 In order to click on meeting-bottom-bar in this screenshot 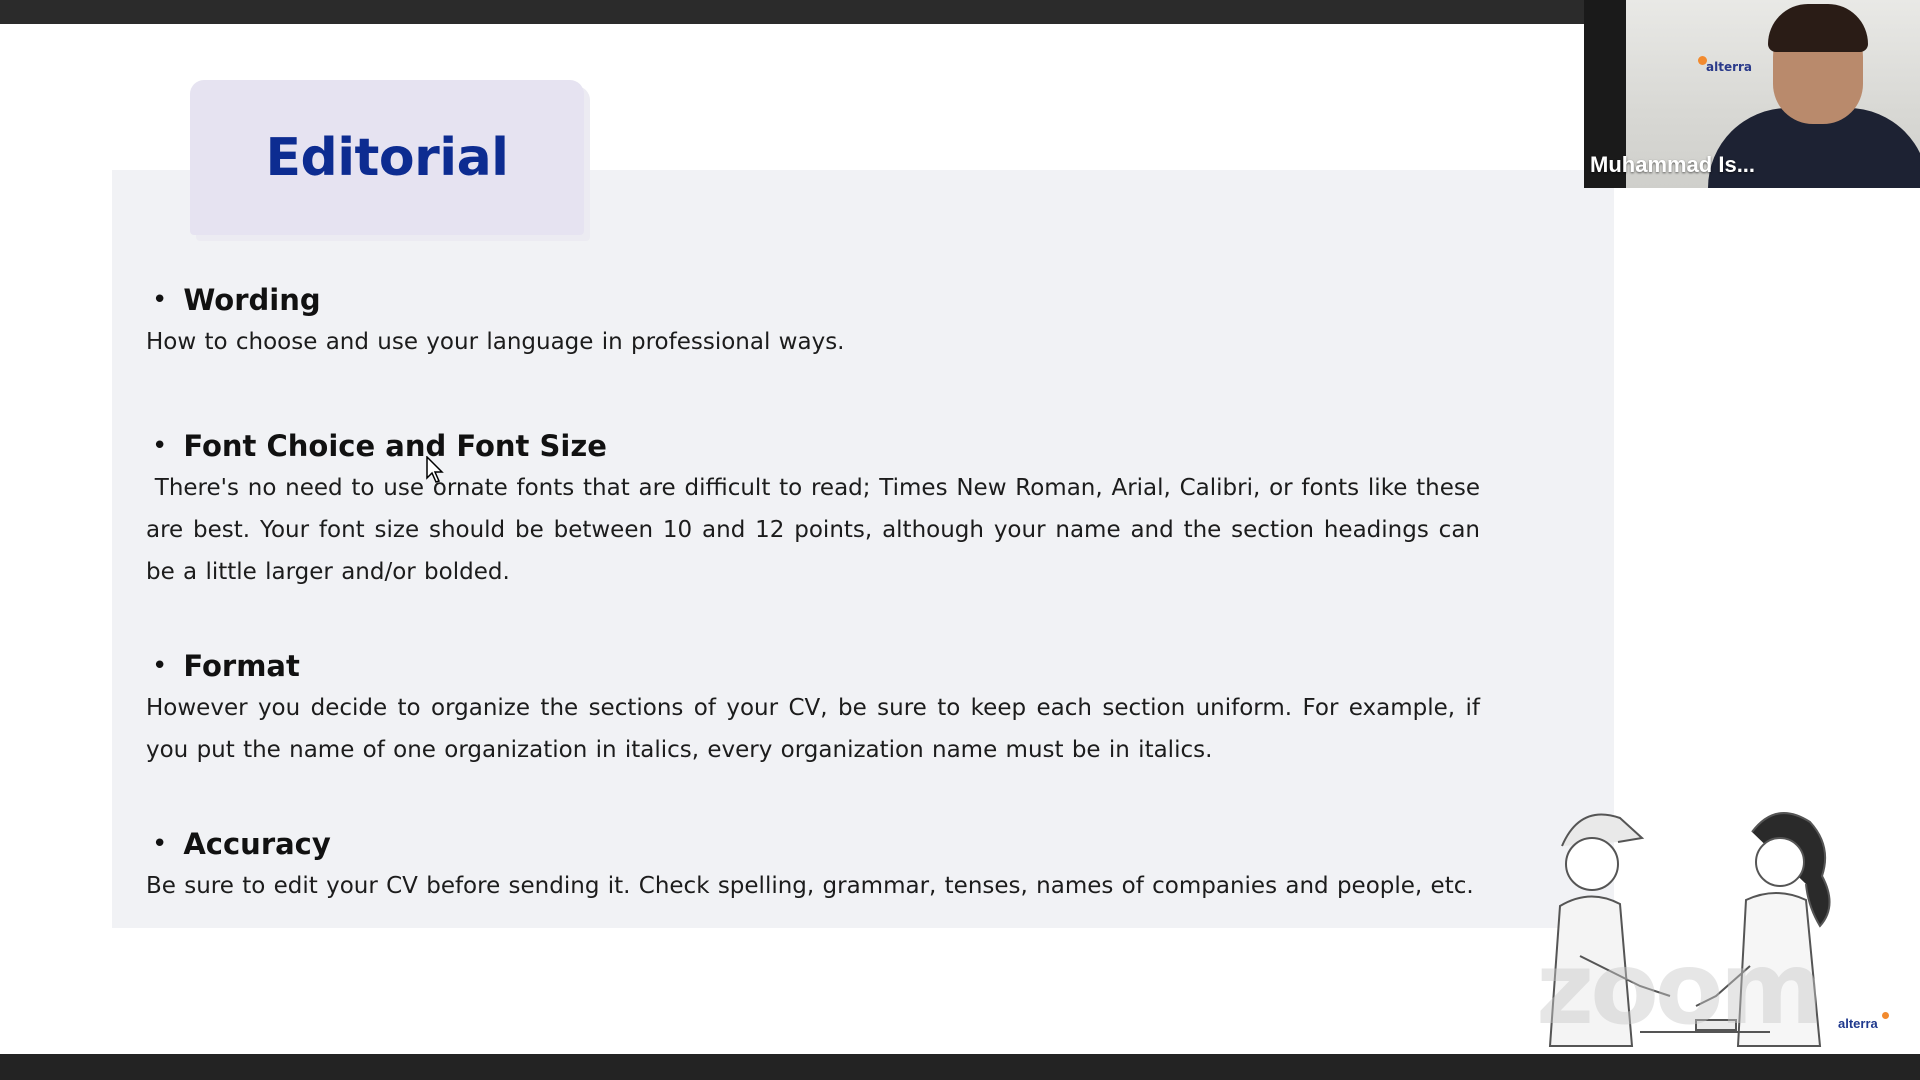, I will do `click(960, 1067)`.